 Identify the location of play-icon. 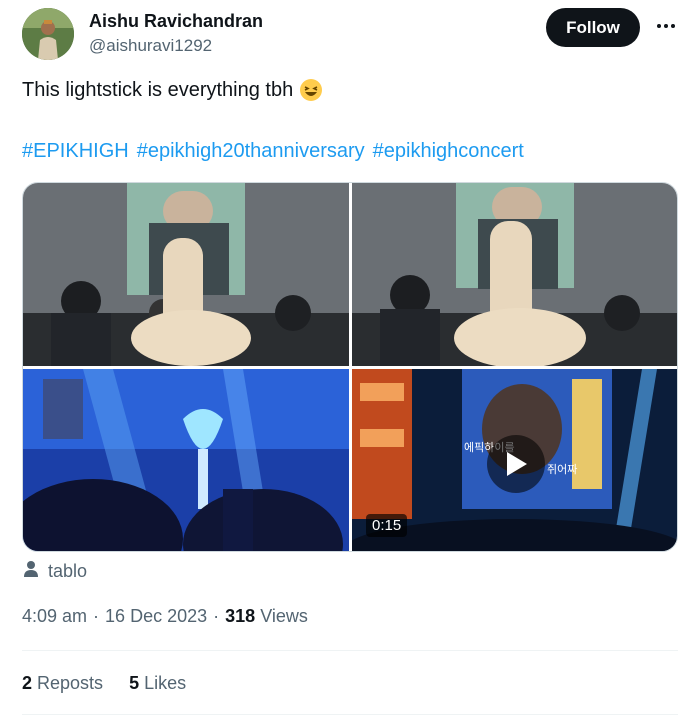
(516, 464).